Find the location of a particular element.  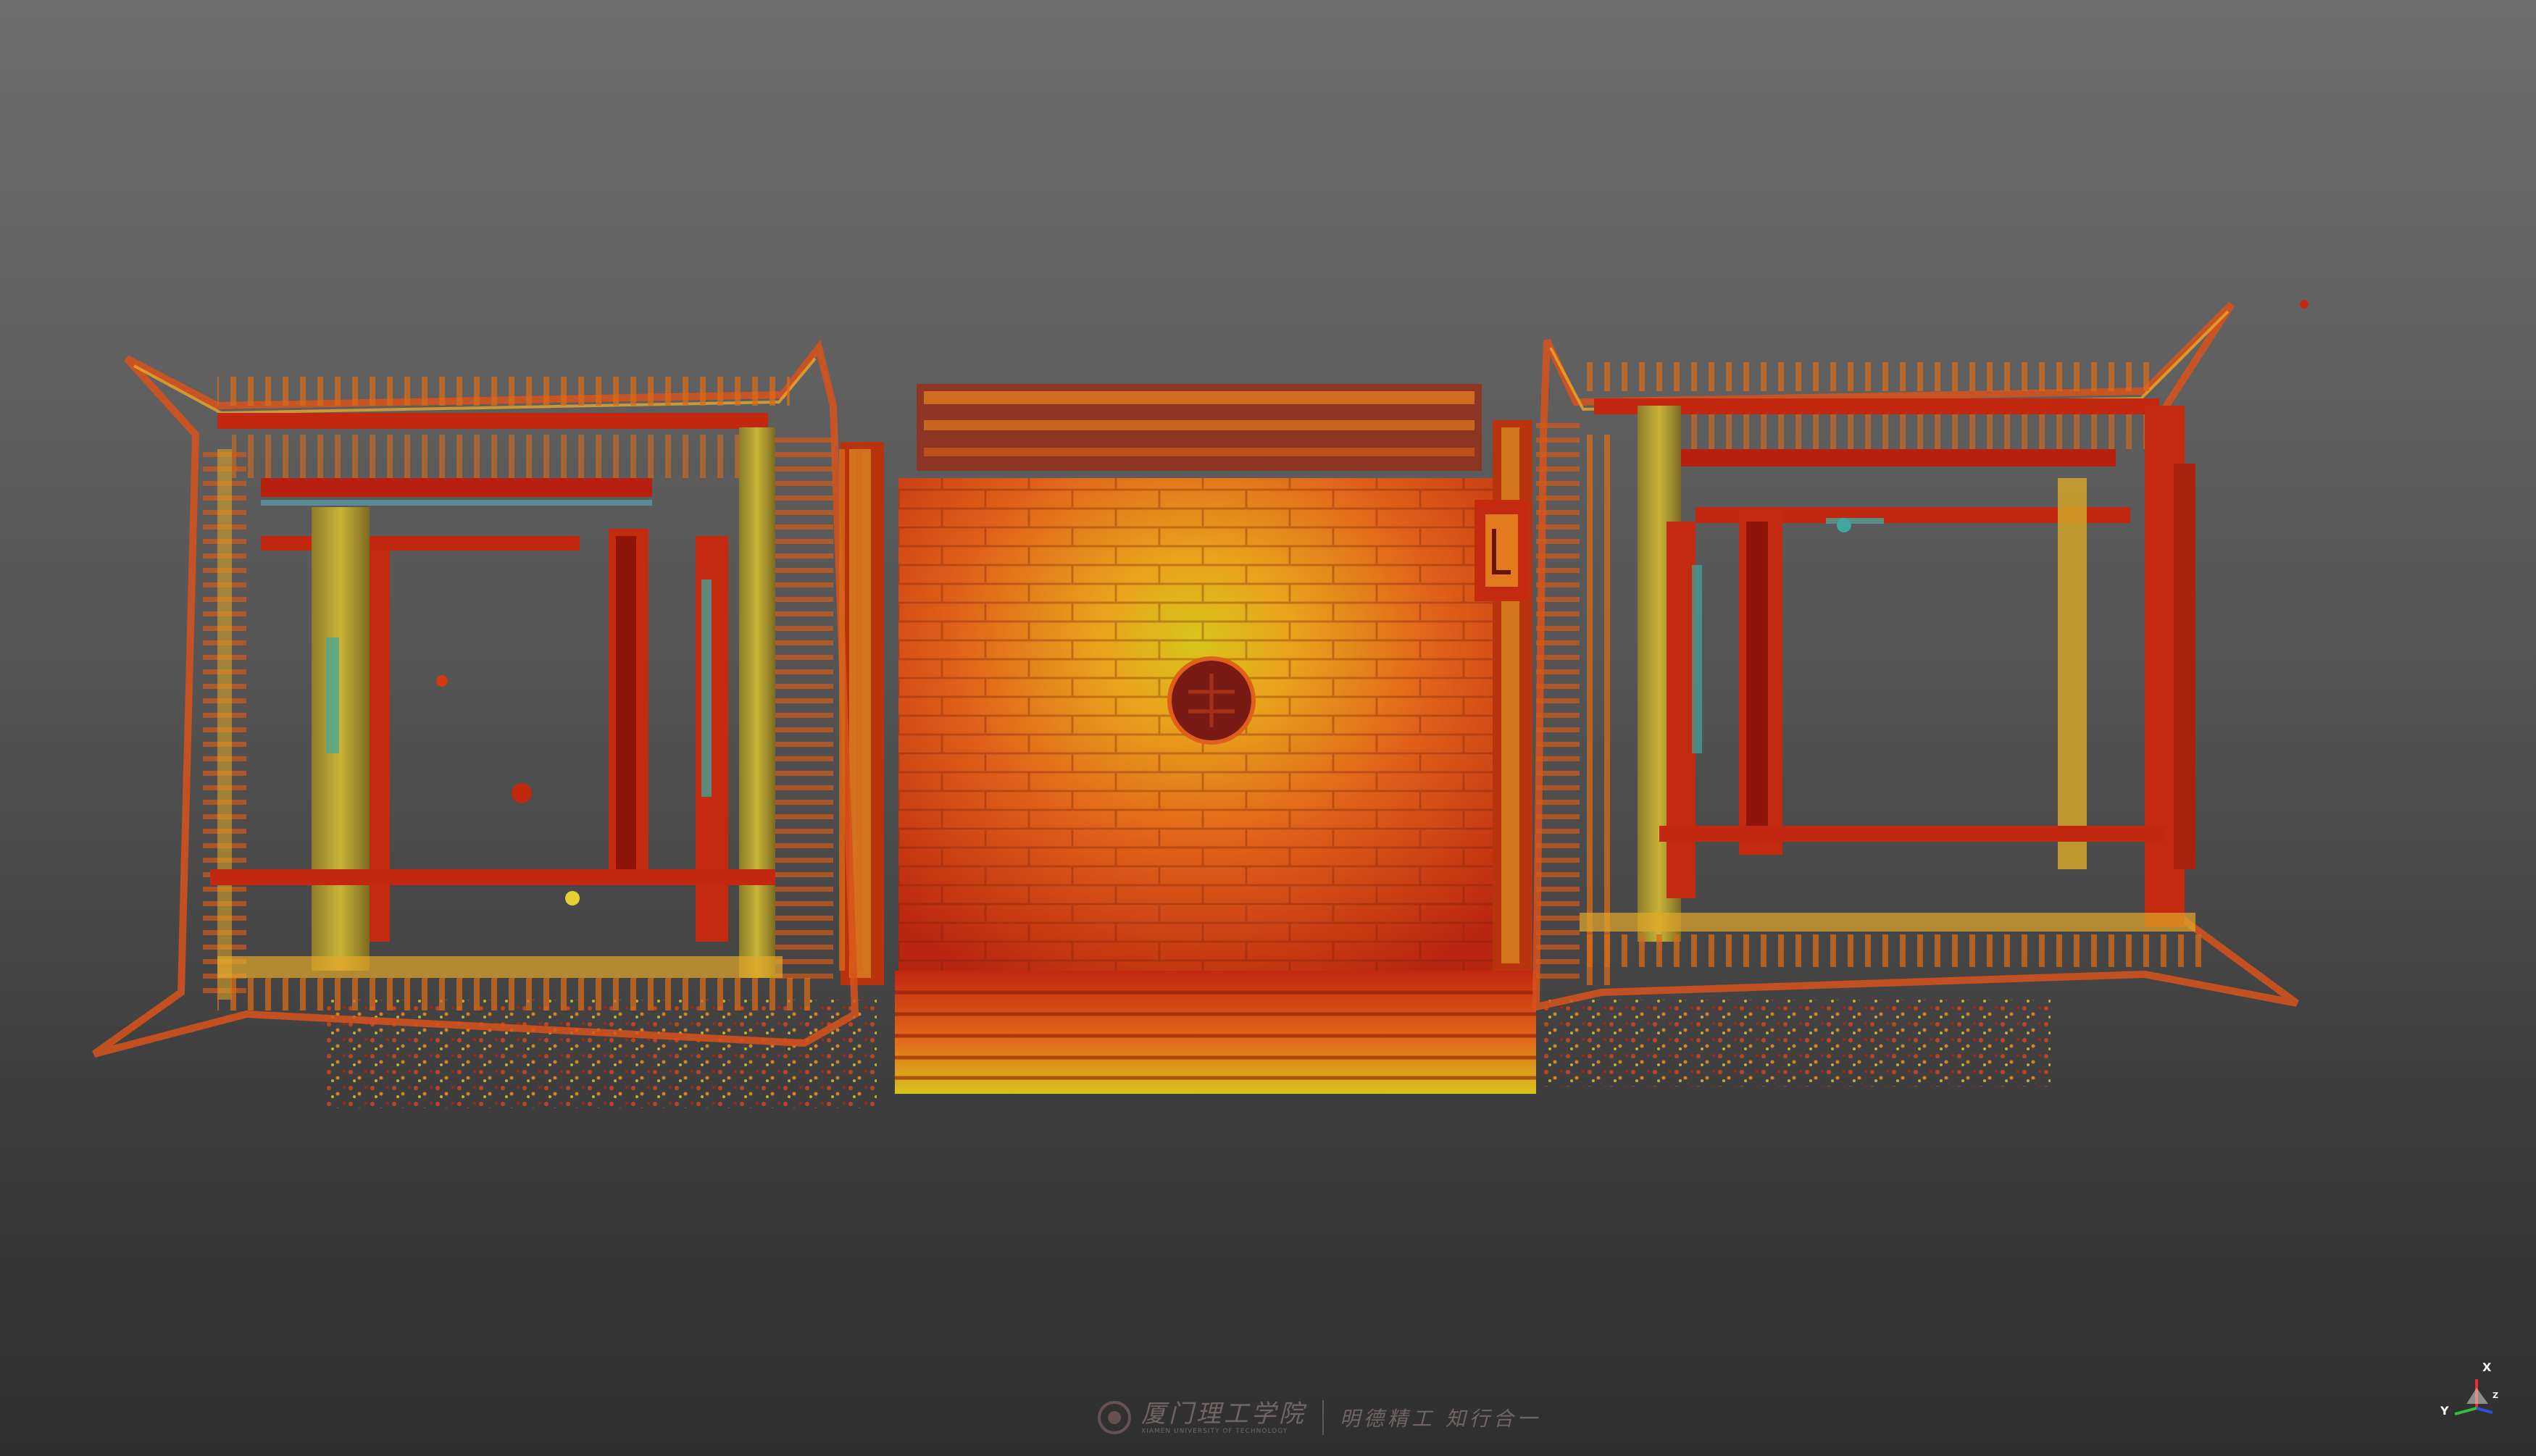

axis-z-label: Z is located at coordinates (2495, 1395).